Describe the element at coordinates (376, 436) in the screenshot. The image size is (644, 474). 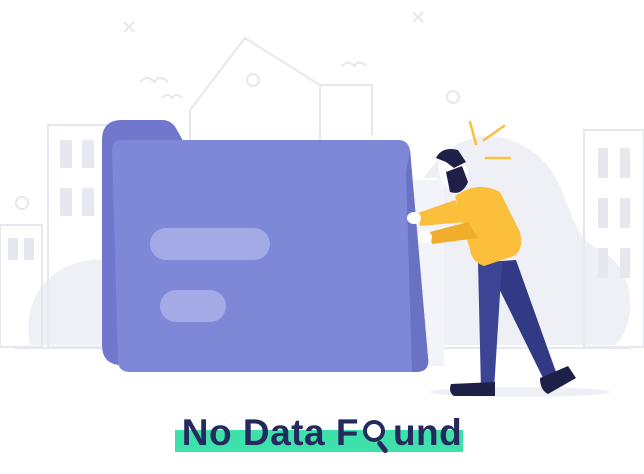
I see `magnifier-icon` at that location.